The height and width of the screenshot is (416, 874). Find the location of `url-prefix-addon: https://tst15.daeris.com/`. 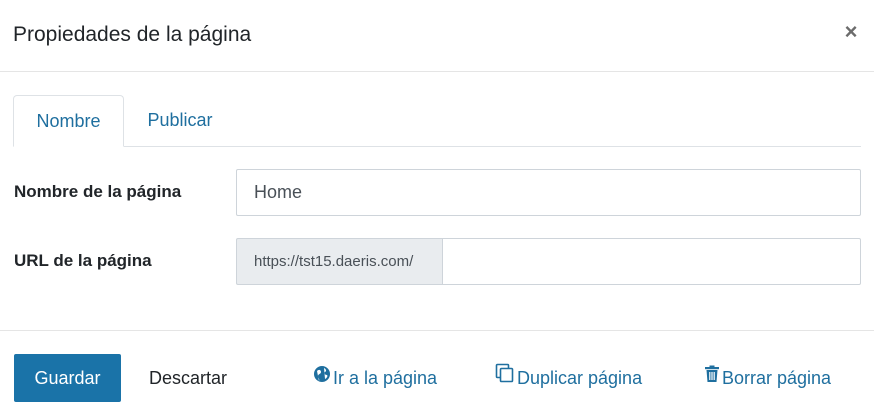

url-prefix-addon: https://tst15.daeris.com/ is located at coordinates (339, 261).